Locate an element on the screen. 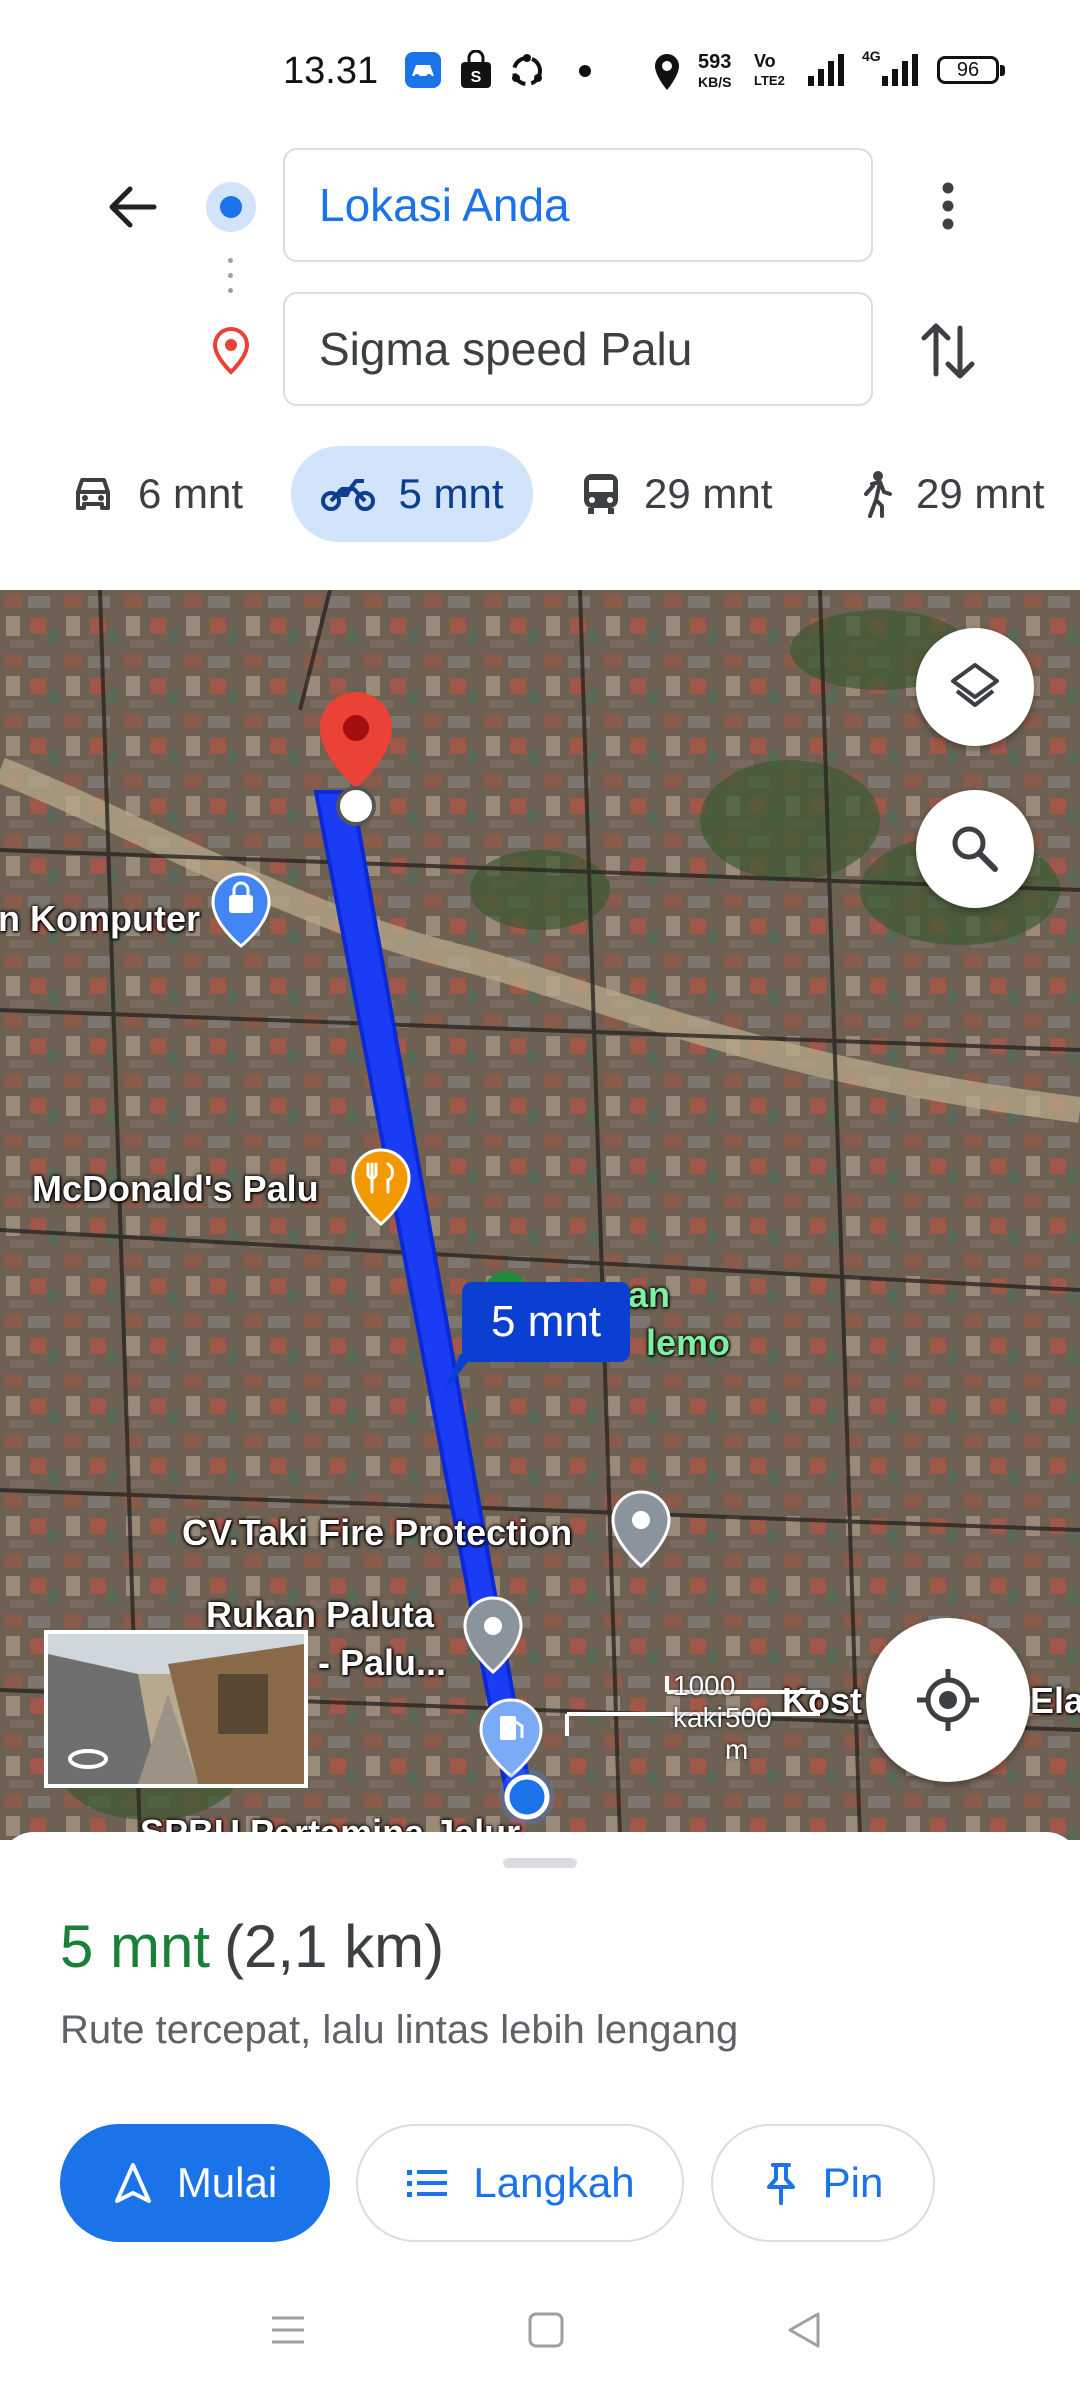 Image resolution: width=1080 pixels, height=2400 pixels. signal-4g-icon is located at coordinates (900, 70).